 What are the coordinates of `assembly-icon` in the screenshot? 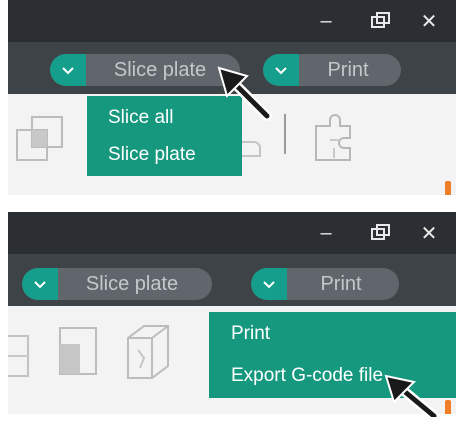 It's located at (336, 138).